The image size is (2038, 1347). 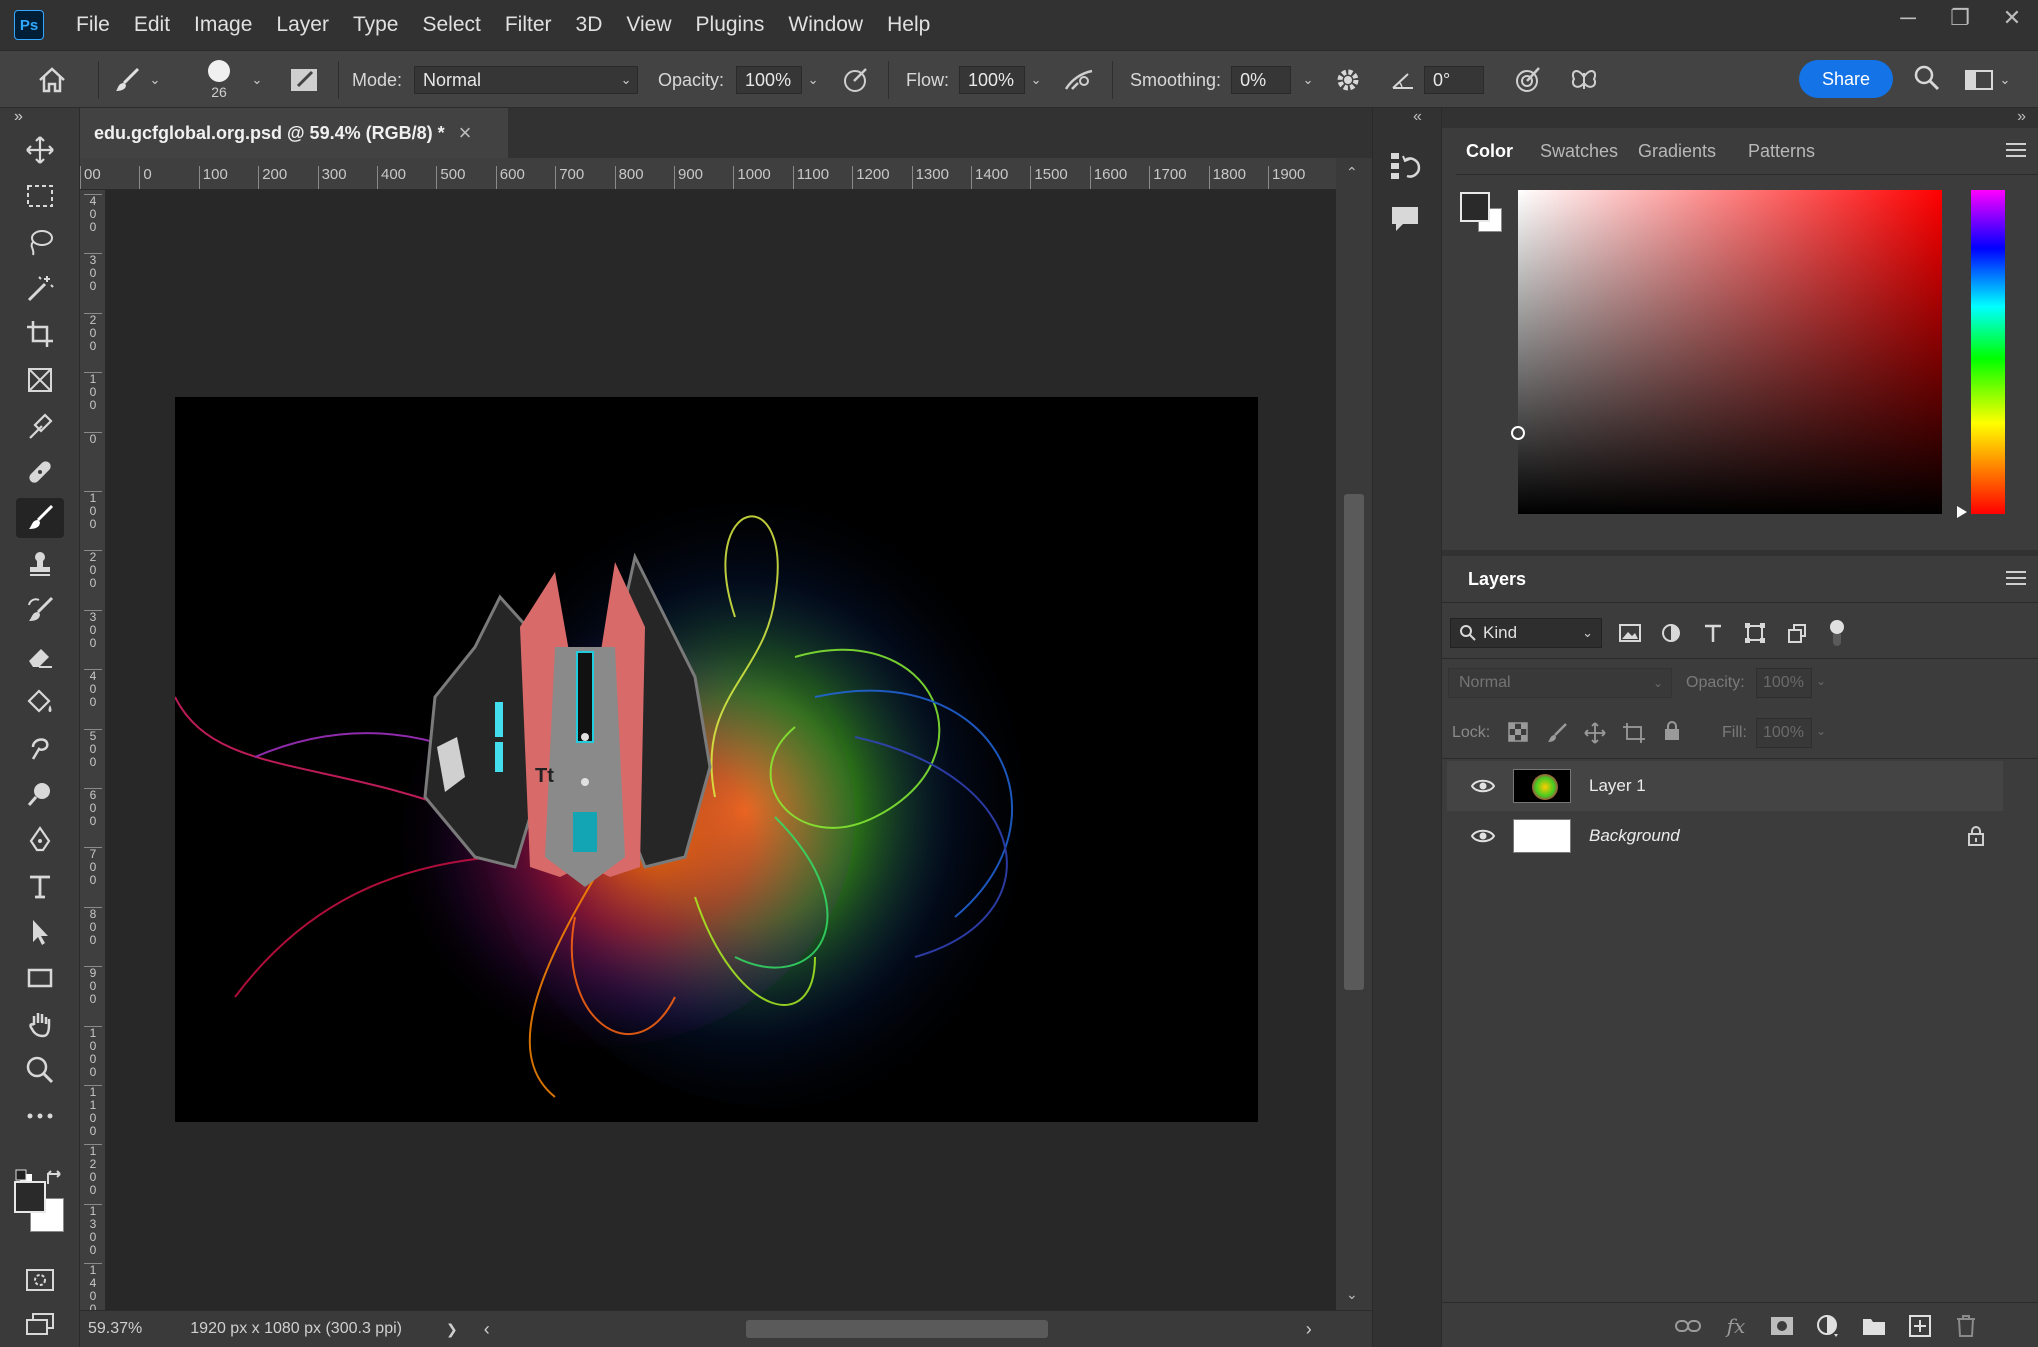 What do you see at coordinates (40, 380) in the screenshot?
I see `frame-tool` at bounding box center [40, 380].